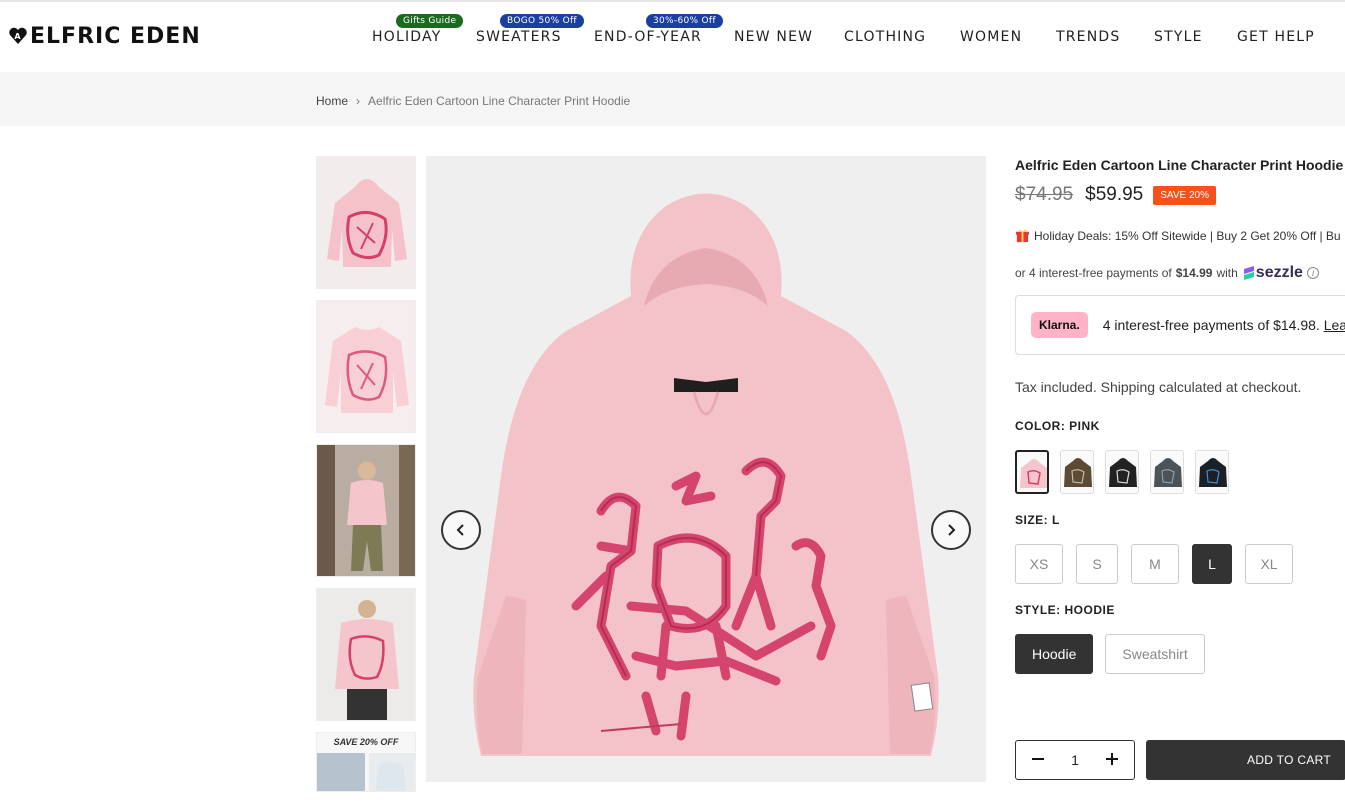 This screenshot has height=803, width=1345. I want to click on size-label-text: SIZE:, so click(1032, 520).